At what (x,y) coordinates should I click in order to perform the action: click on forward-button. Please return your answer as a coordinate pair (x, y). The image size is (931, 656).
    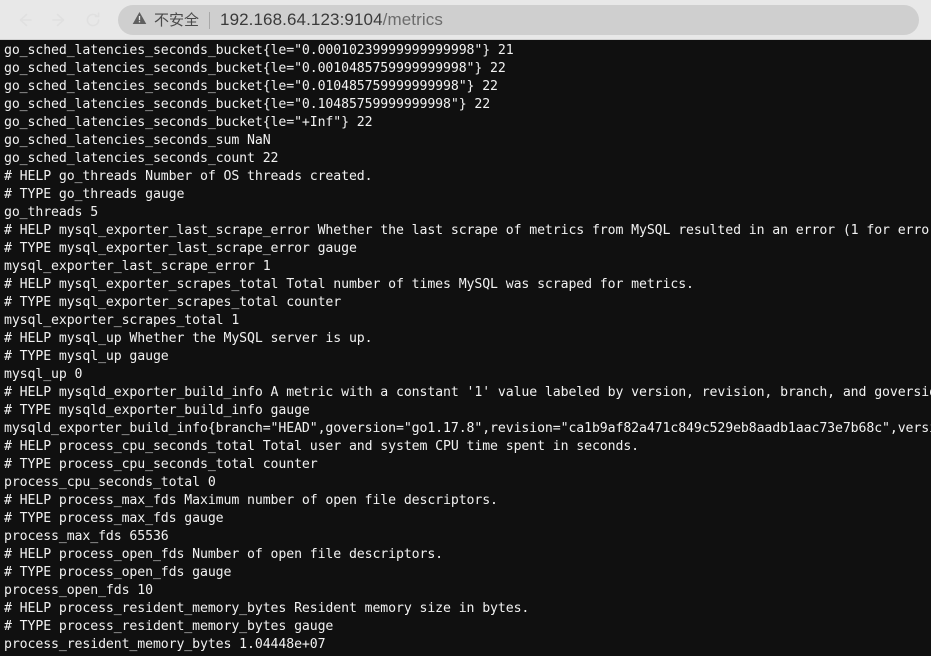
    Looking at the image, I should click on (59, 20).